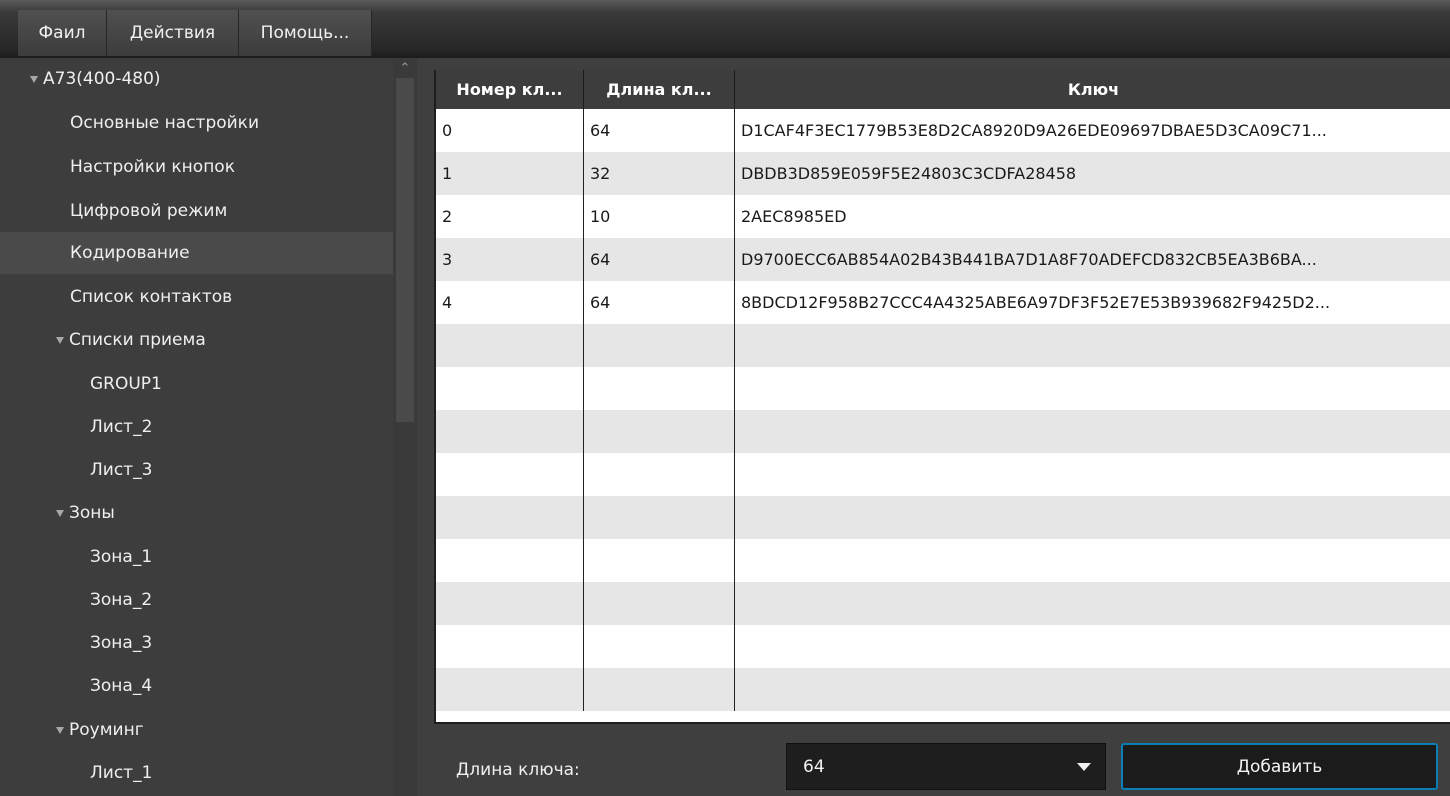 The height and width of the screenshot is (796, 1450). Describe the element at coordinates (137, 340) in the screenshot. I see `tree-item-label: Списки приема` at that location.